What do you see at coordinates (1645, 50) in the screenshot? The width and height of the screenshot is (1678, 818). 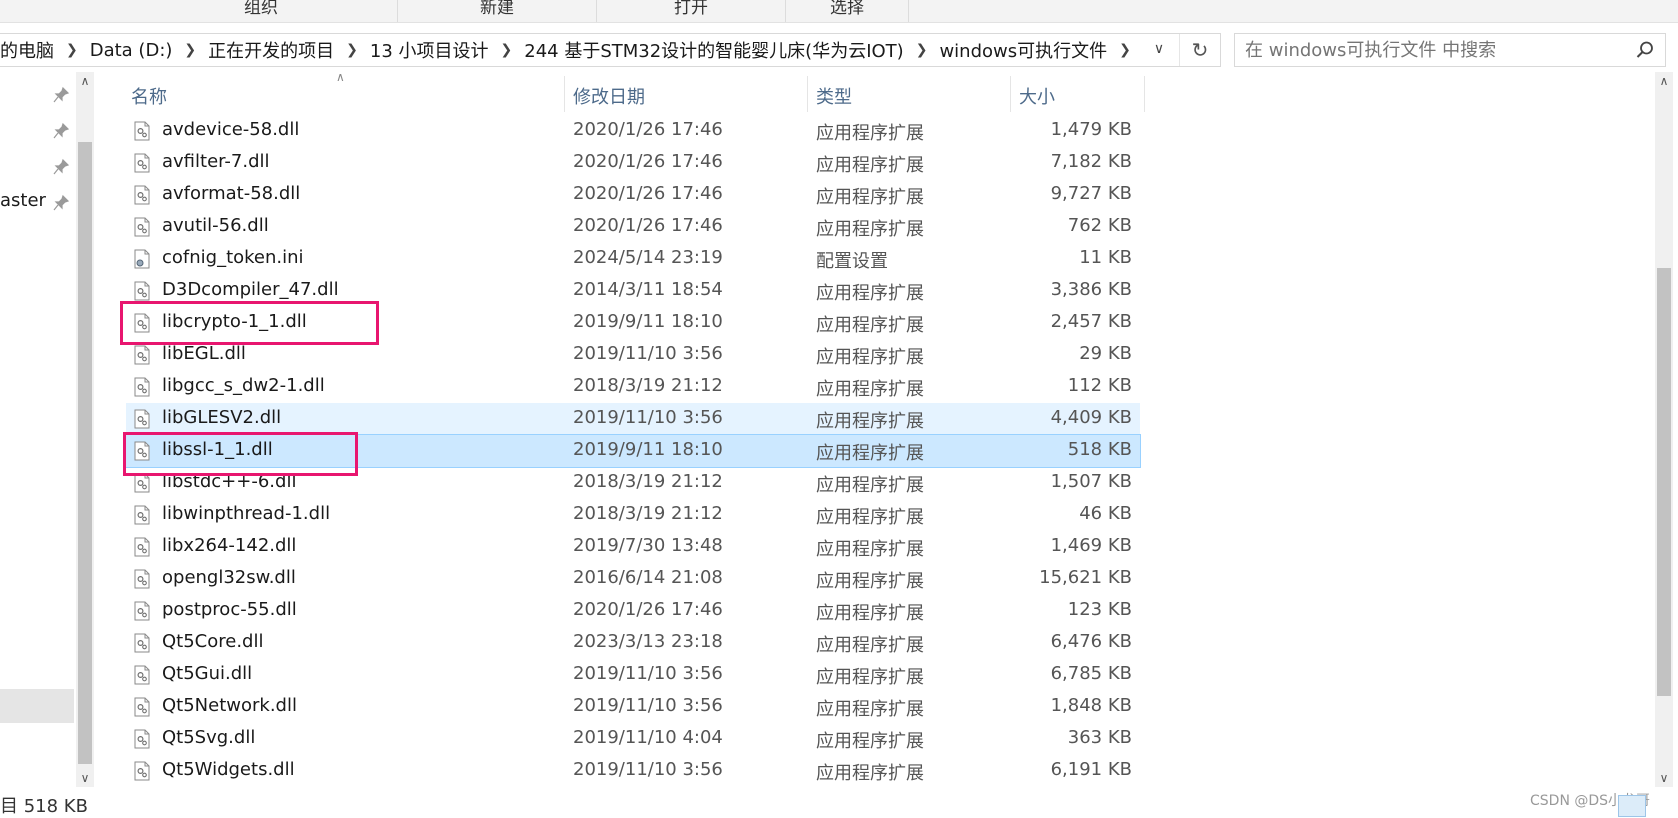 I see `search-icon` at bounding box center [1645, 50].